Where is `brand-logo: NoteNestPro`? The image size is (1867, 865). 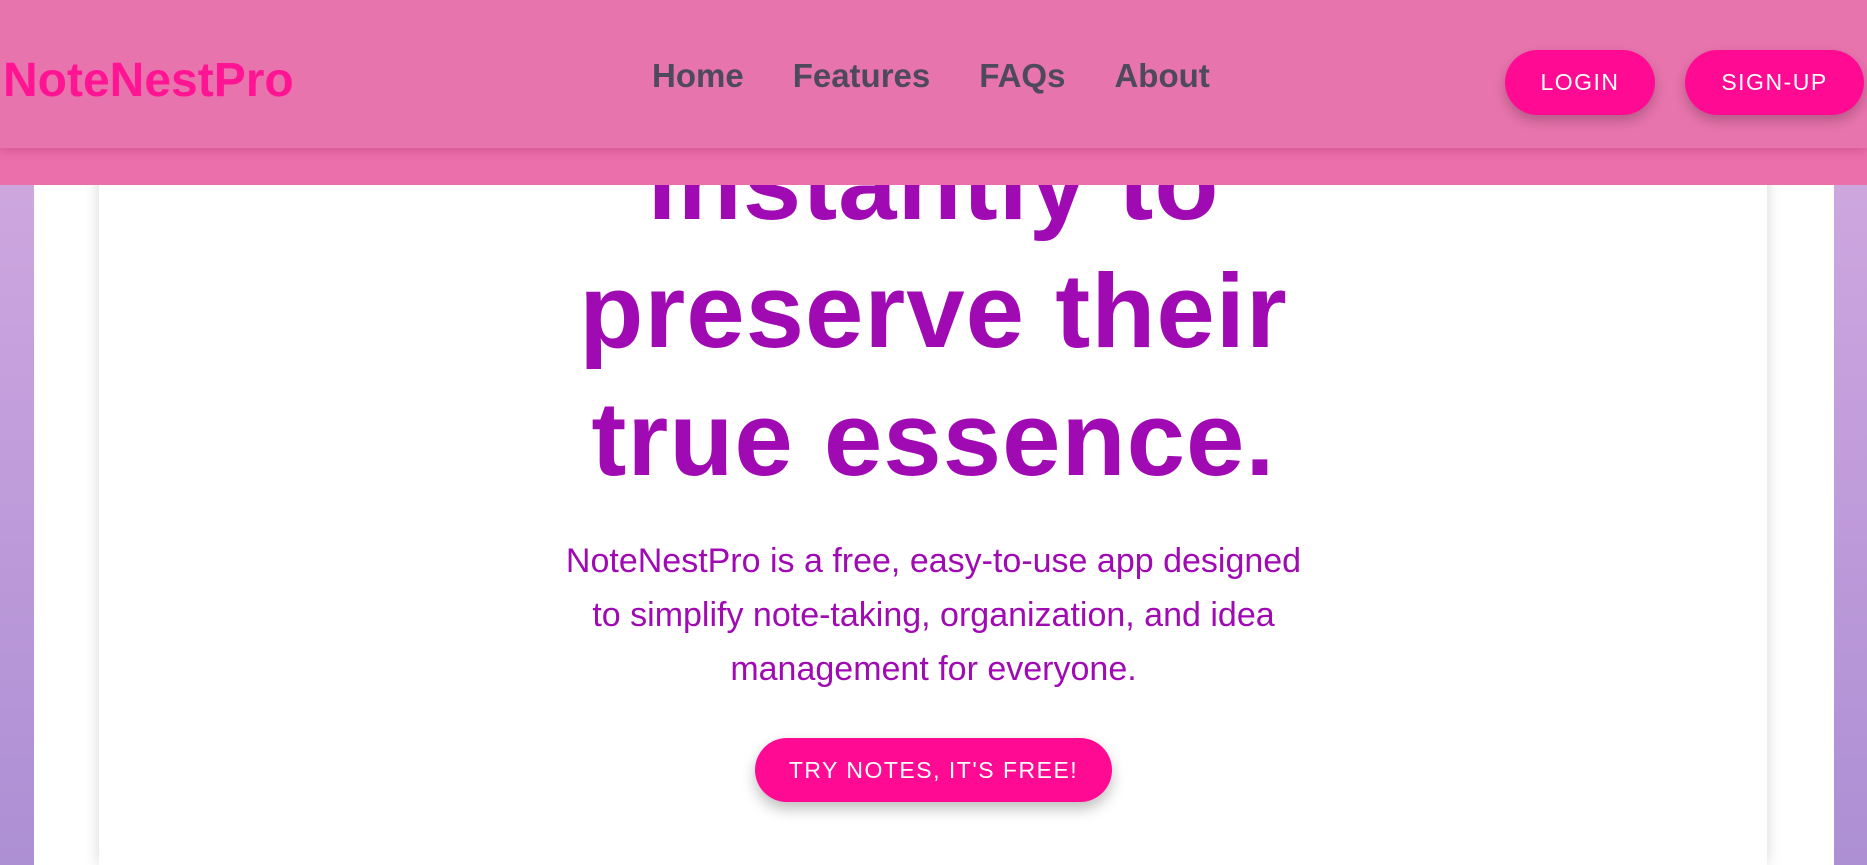
brand-logo: NoteNestPro is located at coordinates (148, 81).